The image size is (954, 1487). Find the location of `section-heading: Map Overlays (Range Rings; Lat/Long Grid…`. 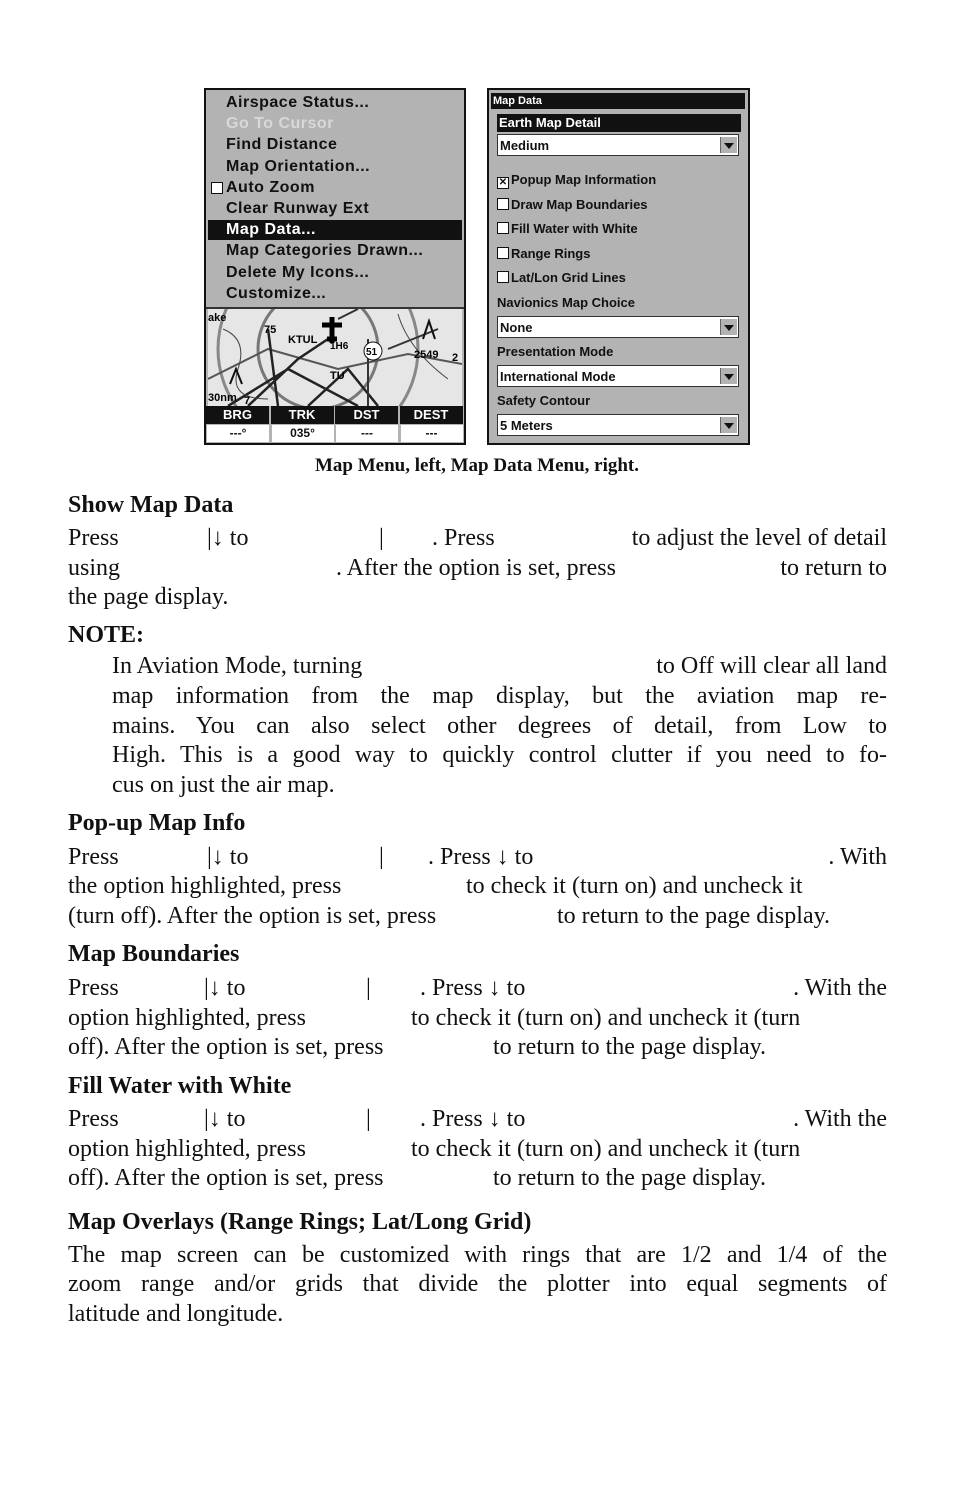

section-heading: Map Overlays (Range Rings; Lat/Long Grid… is located at coordinates (300, 1222).